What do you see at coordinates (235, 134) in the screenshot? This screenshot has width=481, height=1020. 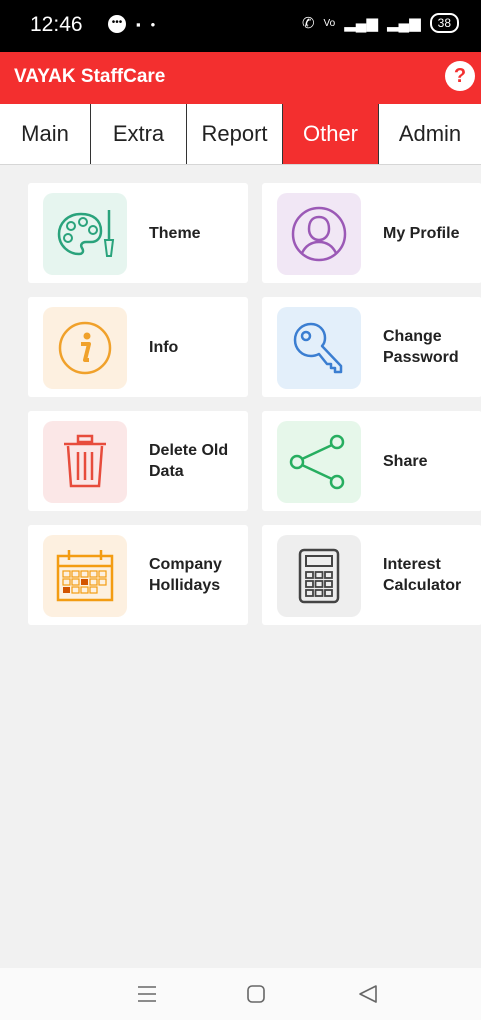 I see `tab-report: Report` at bounding box center [235, 134].